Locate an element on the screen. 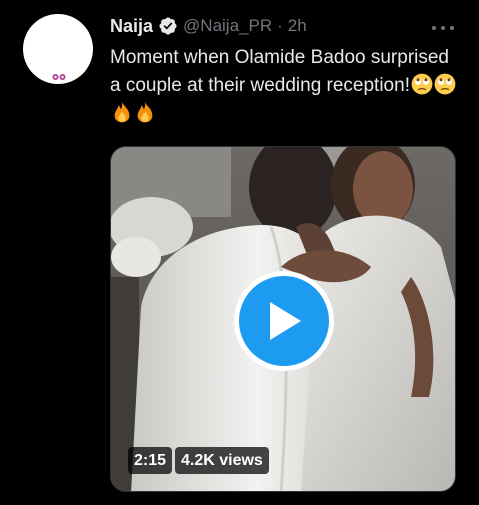 This screenshot has height=505, width=479. video-views-badge: 4.2K views is located at coordinates (222, 460).